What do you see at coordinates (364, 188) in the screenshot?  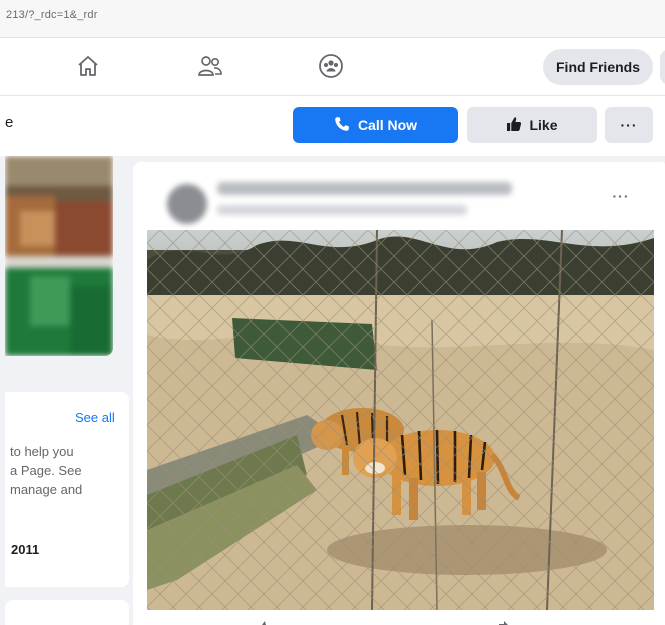 I see `post-author-blurred` at bounding box center [364, 188].